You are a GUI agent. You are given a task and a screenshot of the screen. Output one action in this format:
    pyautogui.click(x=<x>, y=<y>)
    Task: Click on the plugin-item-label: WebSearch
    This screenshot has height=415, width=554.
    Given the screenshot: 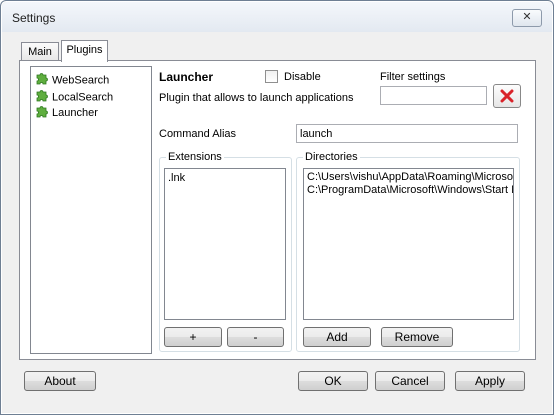 What is the action you would take?
    pyautogui.click(x=81, y=80)
    